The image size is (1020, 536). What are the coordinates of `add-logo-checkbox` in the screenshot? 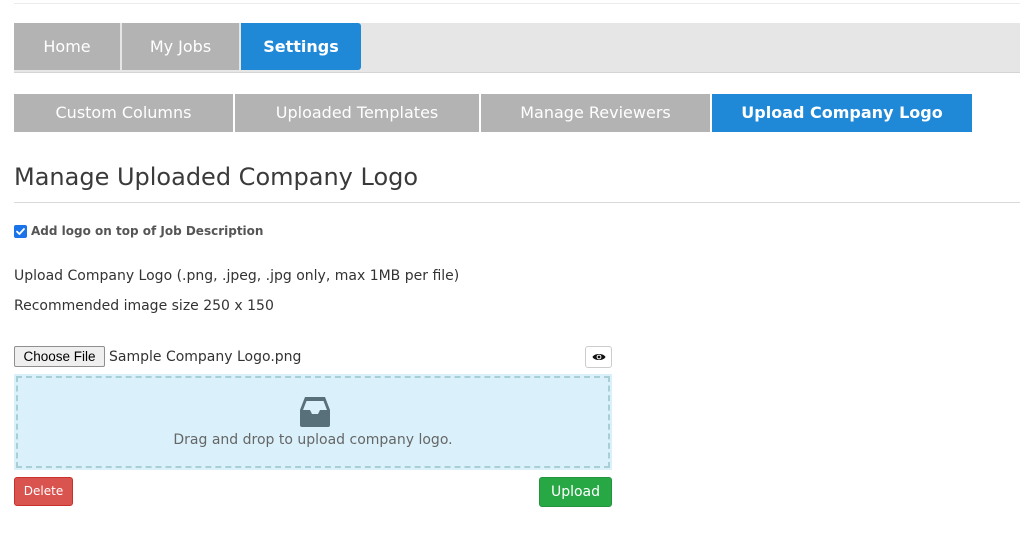 It's located at (20, 231).